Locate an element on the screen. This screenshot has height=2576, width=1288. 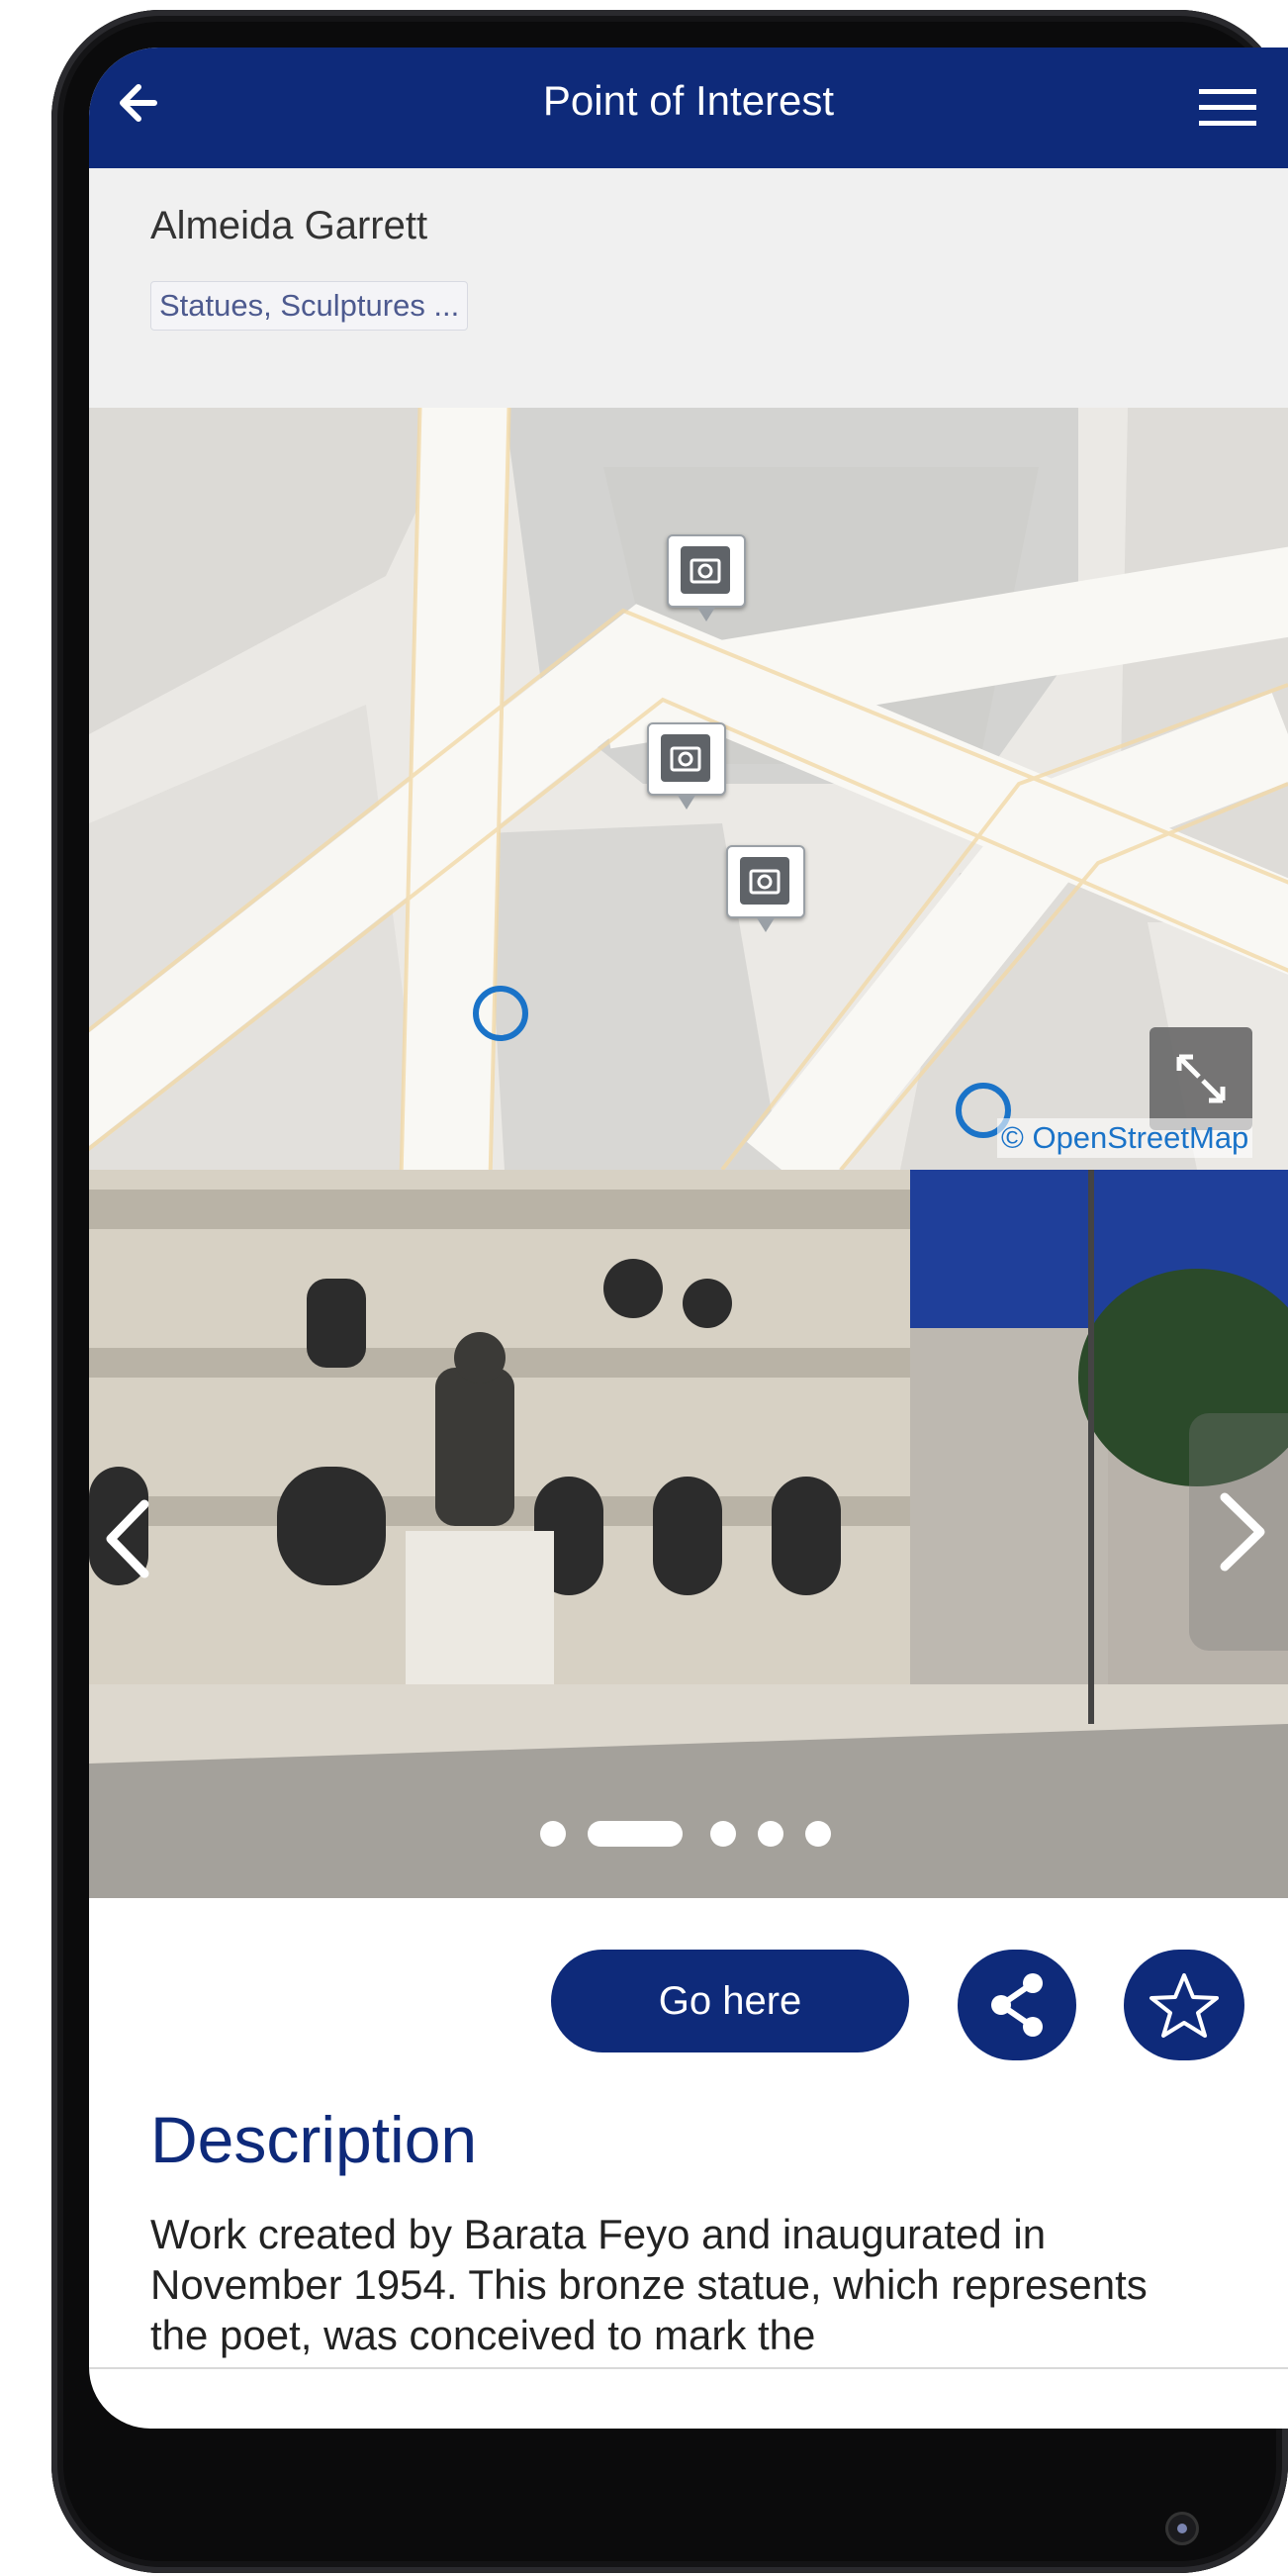
go-here-button: Go here is located at coordinates (730, 2001).